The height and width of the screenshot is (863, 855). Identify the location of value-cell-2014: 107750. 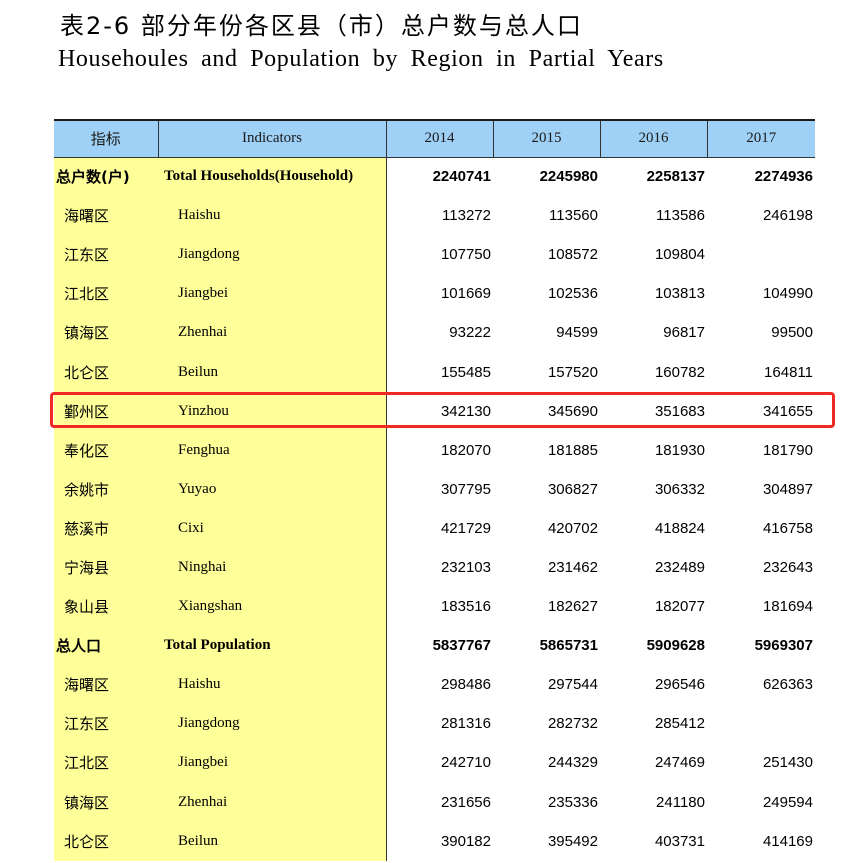
(465, 255).